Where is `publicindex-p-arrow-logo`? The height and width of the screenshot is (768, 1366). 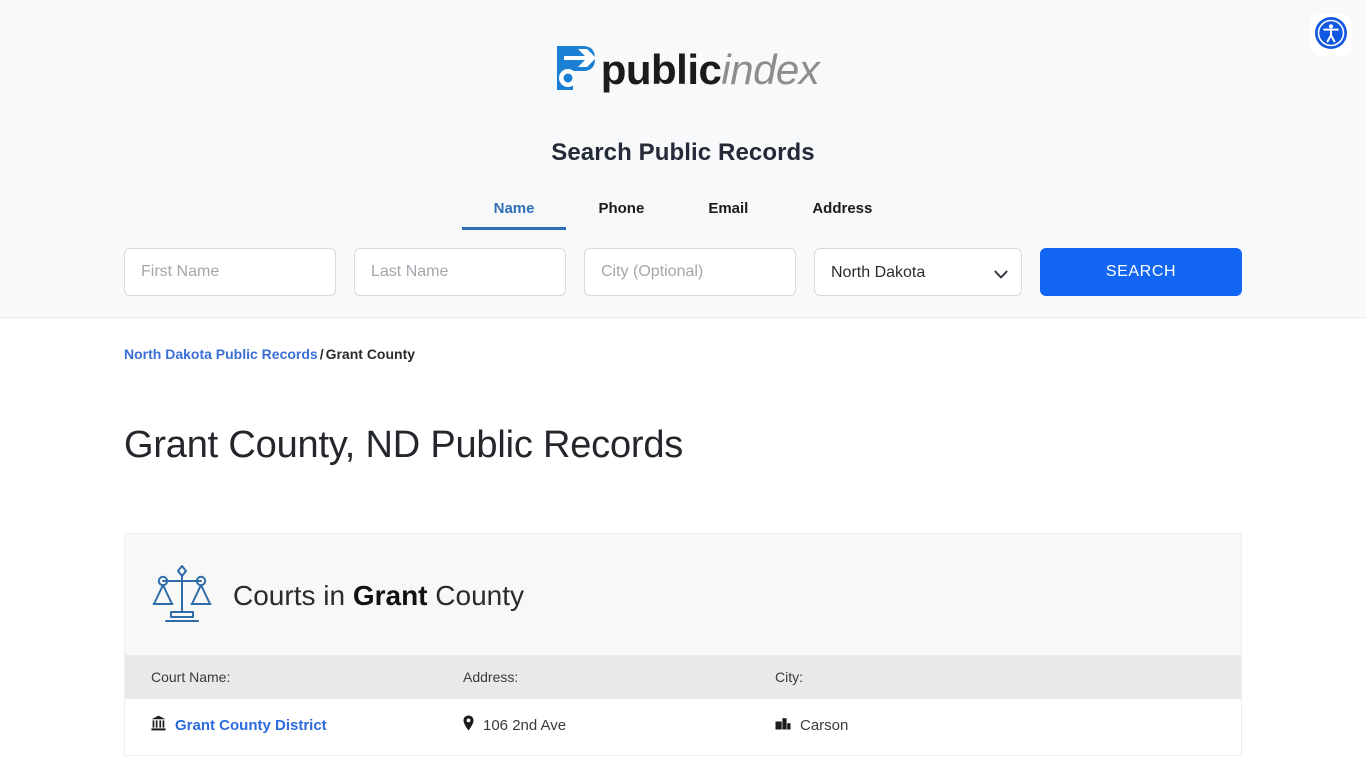 publicindex-p-arrow-logo is located at coordinates (575, 69).